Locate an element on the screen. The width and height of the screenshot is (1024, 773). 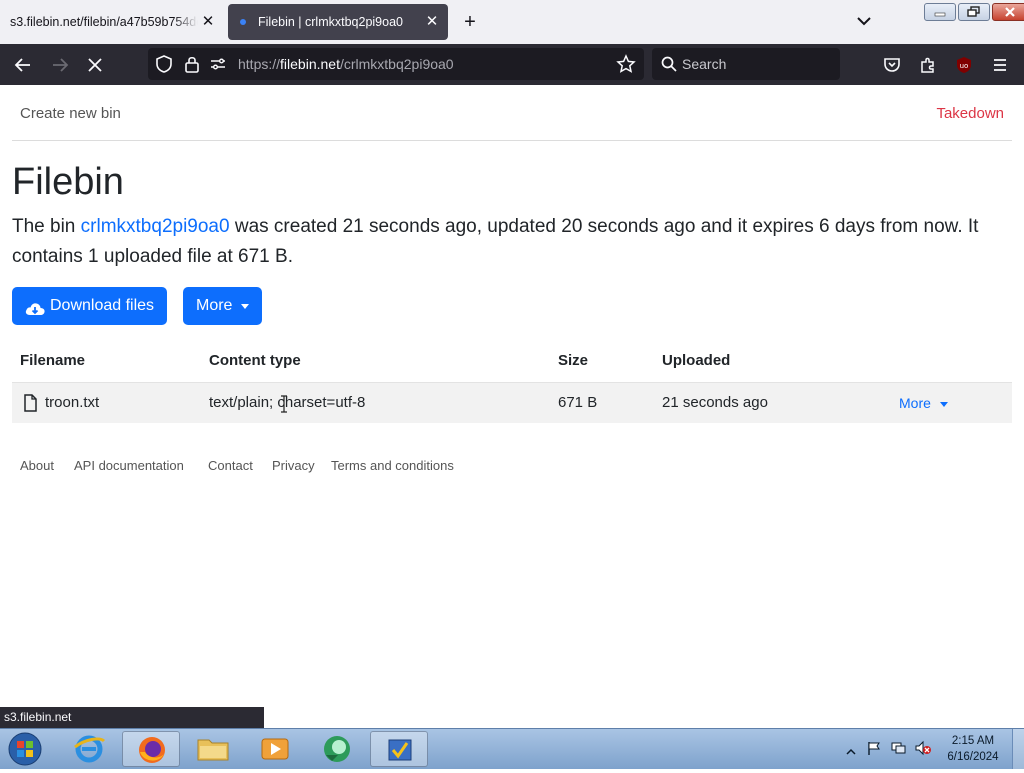
shield-icon is located at coordinates (164, 66).